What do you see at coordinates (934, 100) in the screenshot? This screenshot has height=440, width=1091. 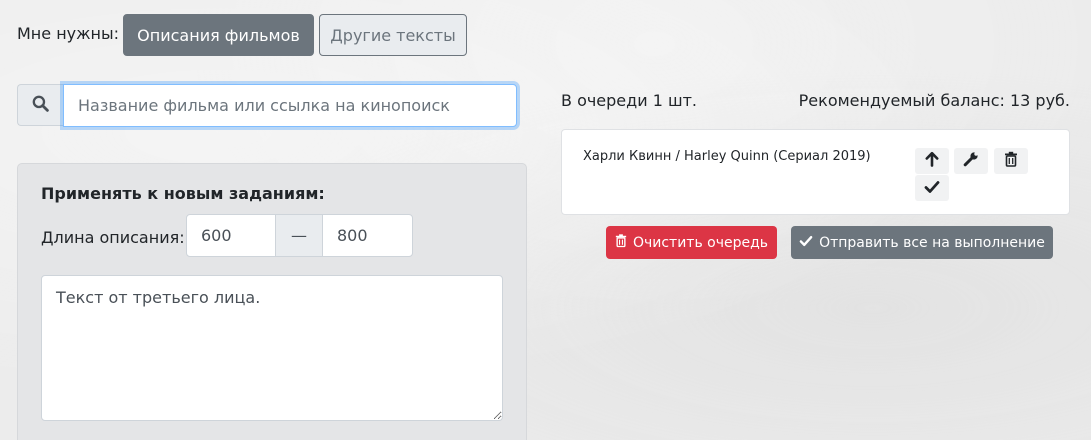 I see `recommended-balance: Рекомендуемый баланс: 13 руб.` at bounding box center [934, 100].